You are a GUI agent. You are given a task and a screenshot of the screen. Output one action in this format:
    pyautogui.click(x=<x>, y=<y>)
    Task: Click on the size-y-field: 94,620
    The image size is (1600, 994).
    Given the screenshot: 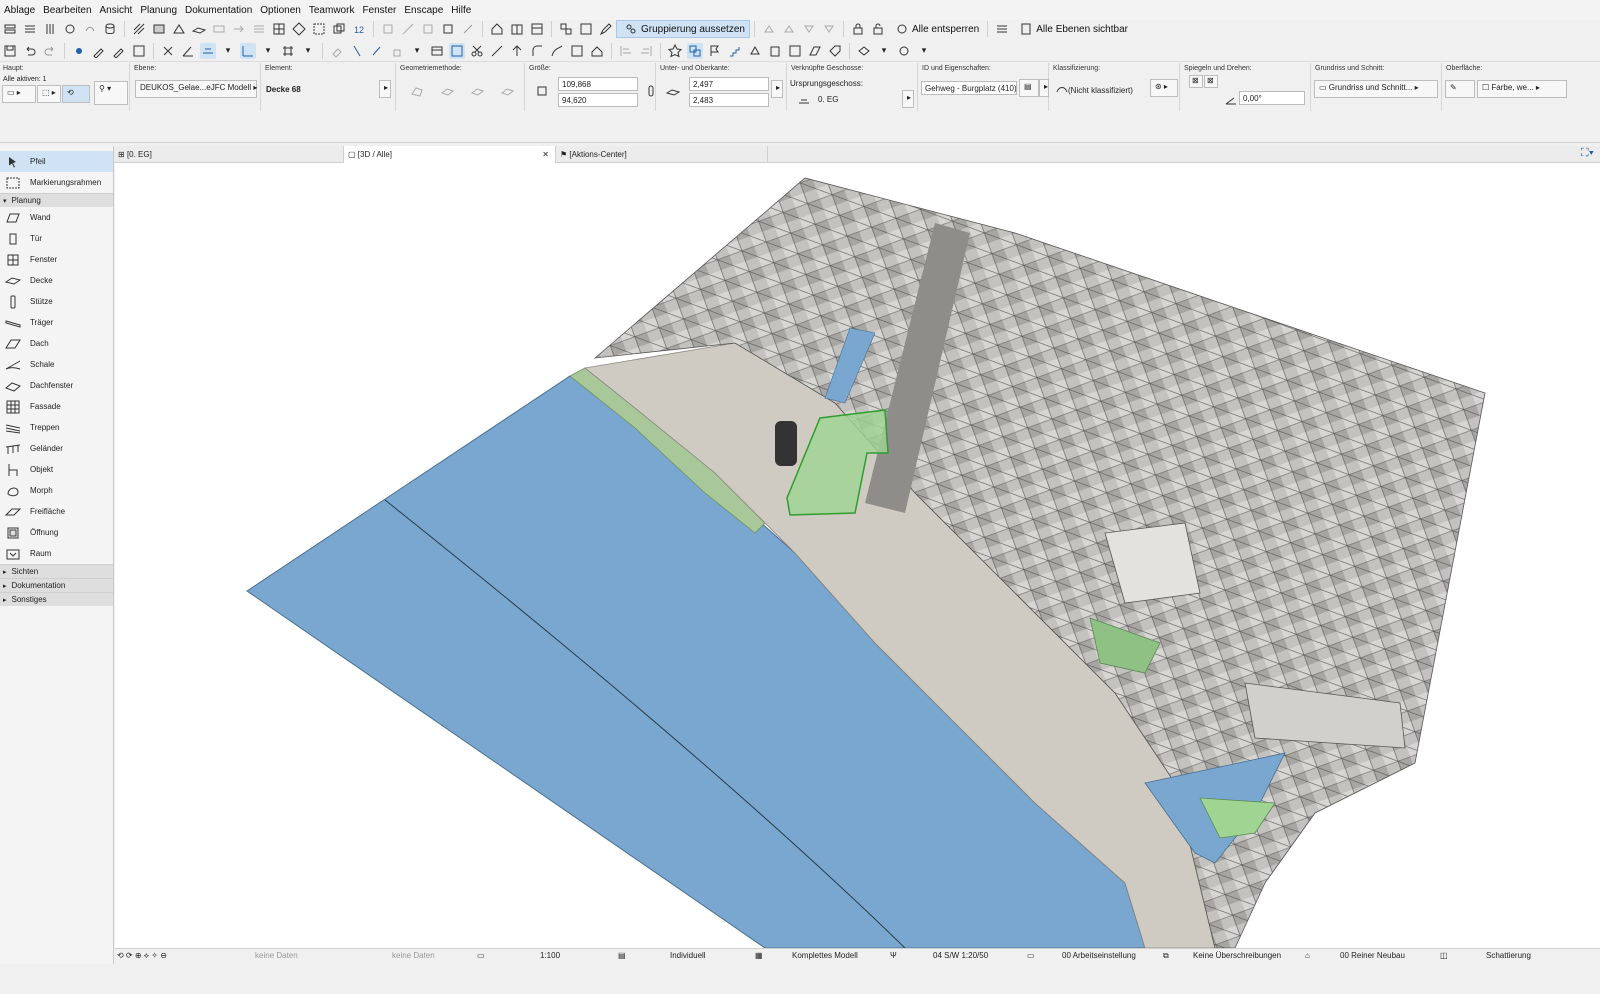 What is the action you would take?
    pyautogui.click(x=598, y=100)
    